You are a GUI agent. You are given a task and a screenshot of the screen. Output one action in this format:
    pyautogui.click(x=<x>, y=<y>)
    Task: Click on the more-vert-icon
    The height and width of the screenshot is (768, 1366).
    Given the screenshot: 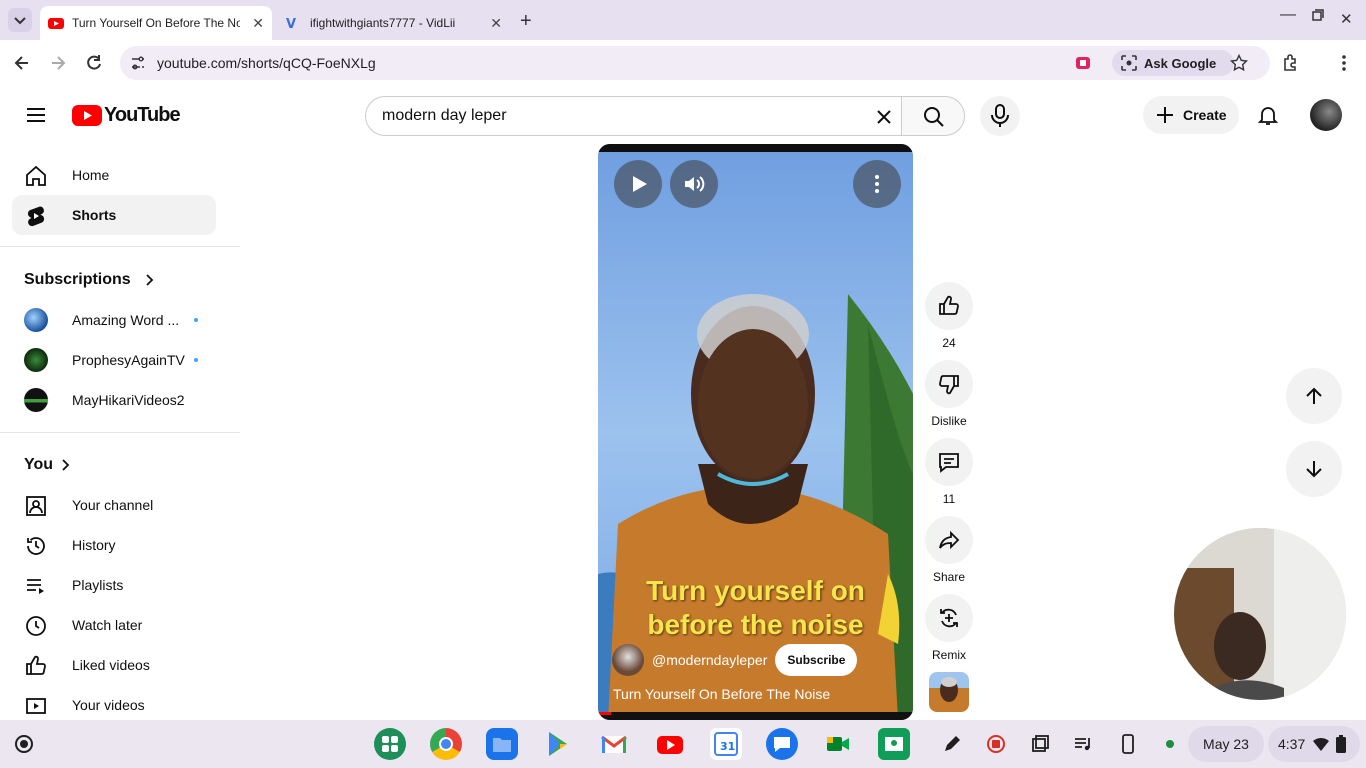 What is the action you would take?
    pyautogui.click(x=1344, y=63)
    